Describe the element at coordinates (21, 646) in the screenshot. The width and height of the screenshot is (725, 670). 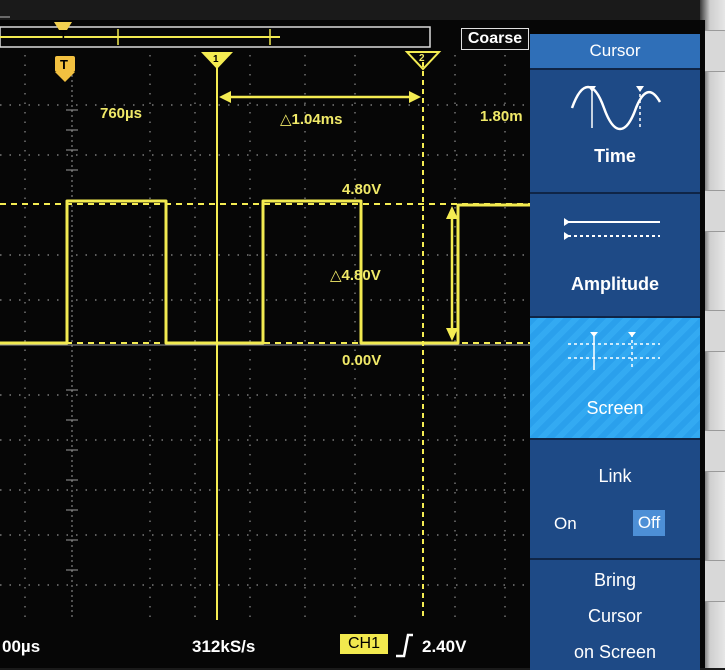
I see `timebase-readout: 00µs` at that location.